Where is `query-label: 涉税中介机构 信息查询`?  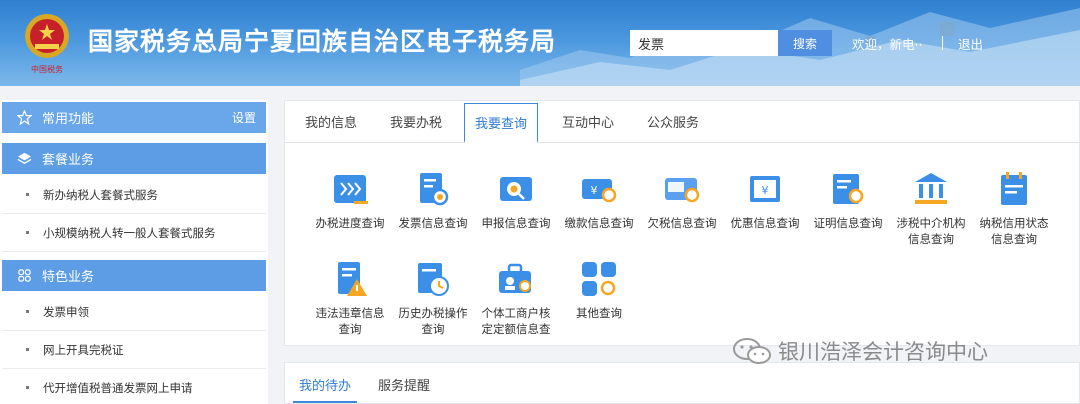 query-label: 涉税中介机构 信息查询 is located at coordinates (931, 231).